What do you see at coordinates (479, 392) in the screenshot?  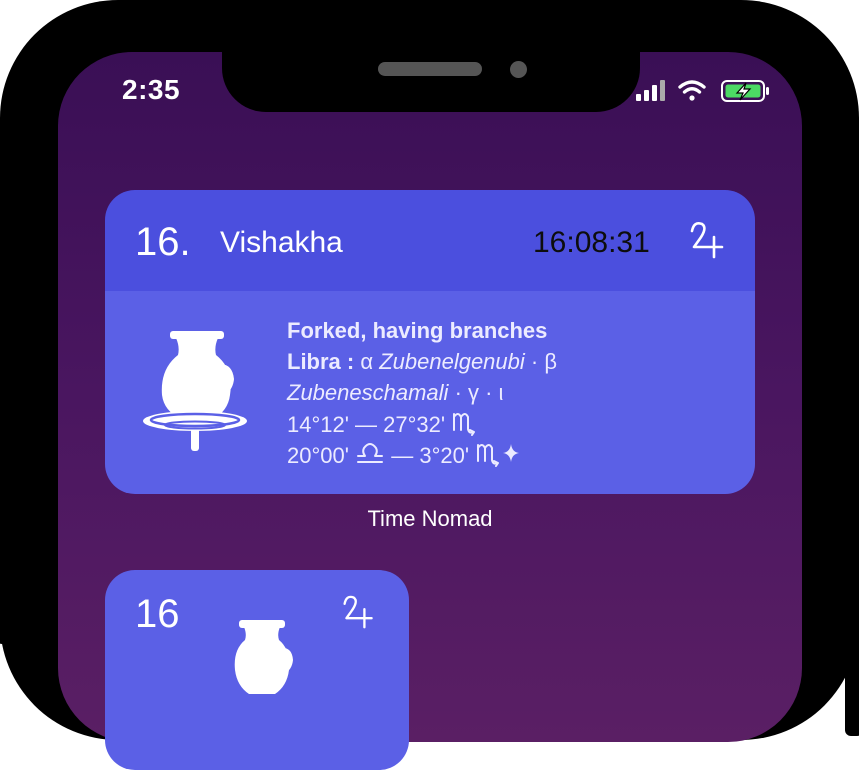 I see `star-others: · γ · ι` at bounding box center [479, 392].